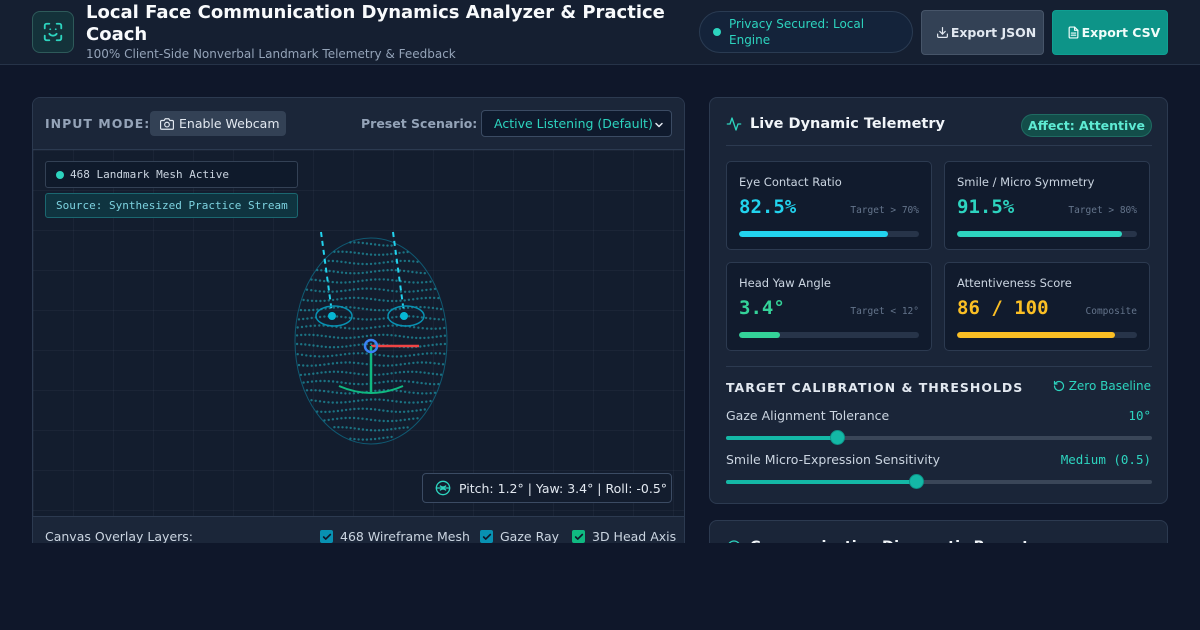  Describe the element at coordinates (519, 536) in the screenshot. I see `gaze-ray-checkbox: Gaze Ray` at that location.